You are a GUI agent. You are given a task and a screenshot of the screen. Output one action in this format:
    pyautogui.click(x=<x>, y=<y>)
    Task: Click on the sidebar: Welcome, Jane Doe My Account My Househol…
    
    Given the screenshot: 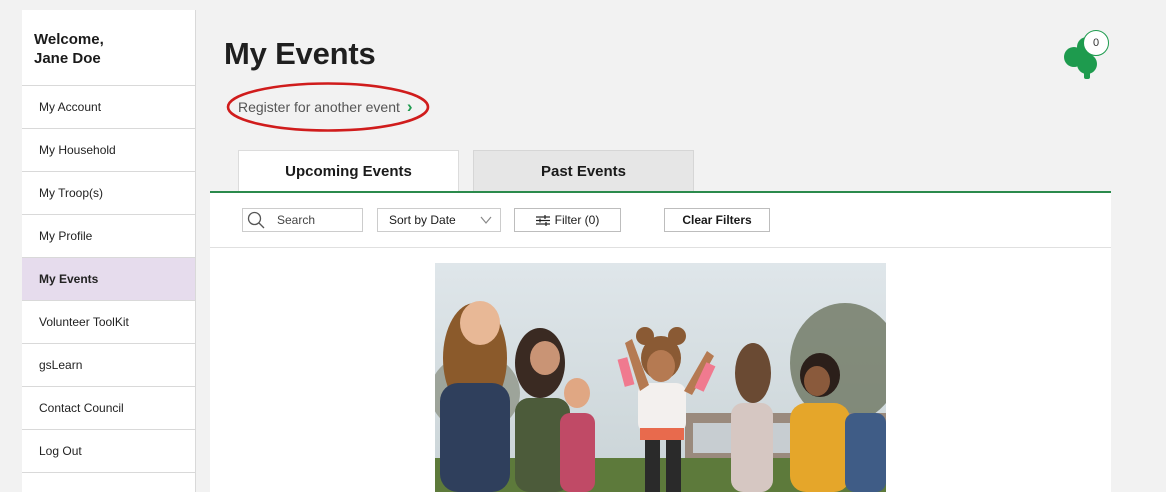 What is the action you would take?
    pyautogui.click(x=109, y=251)
    